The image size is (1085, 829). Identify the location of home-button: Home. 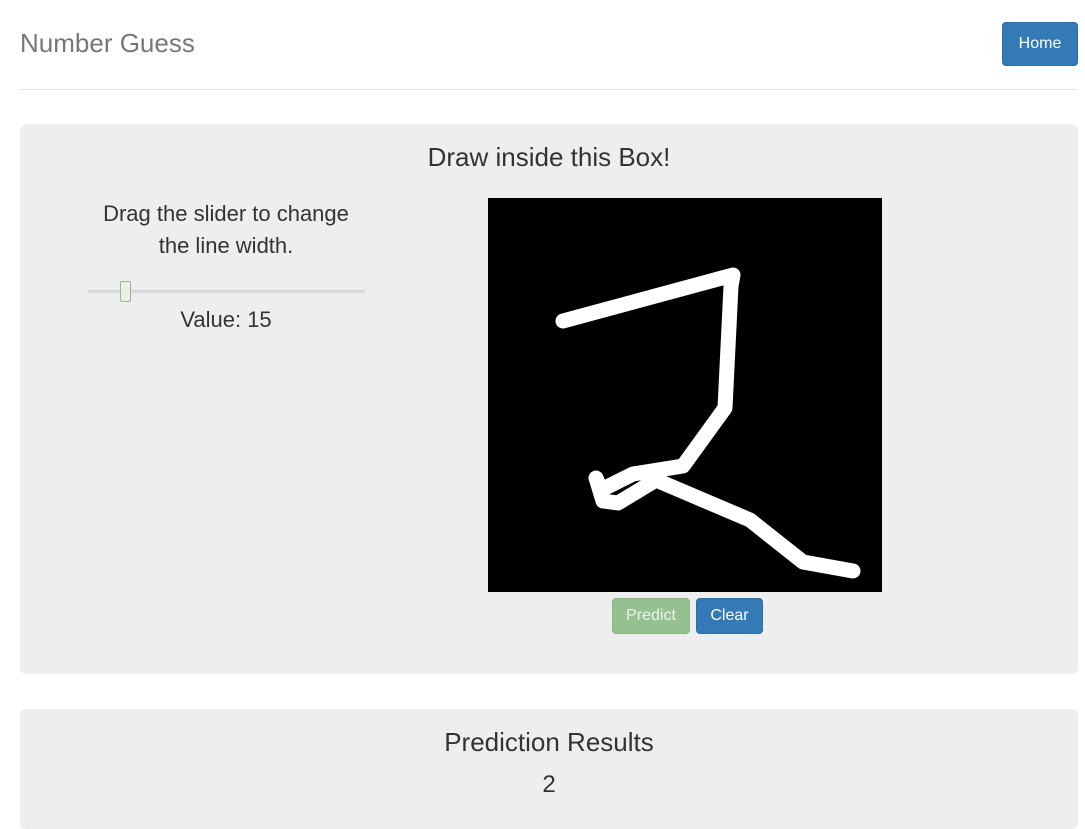
(1040, 44).